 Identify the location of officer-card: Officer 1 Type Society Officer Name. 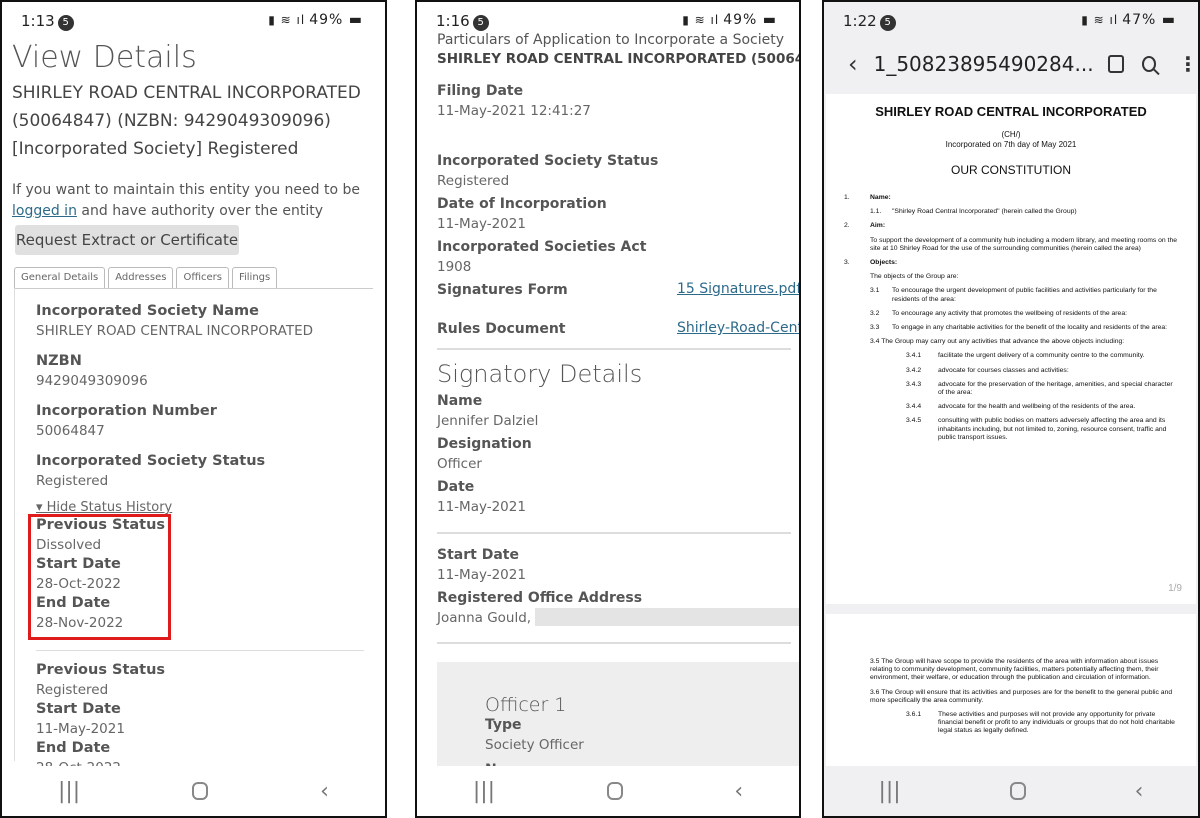
(618, 720).